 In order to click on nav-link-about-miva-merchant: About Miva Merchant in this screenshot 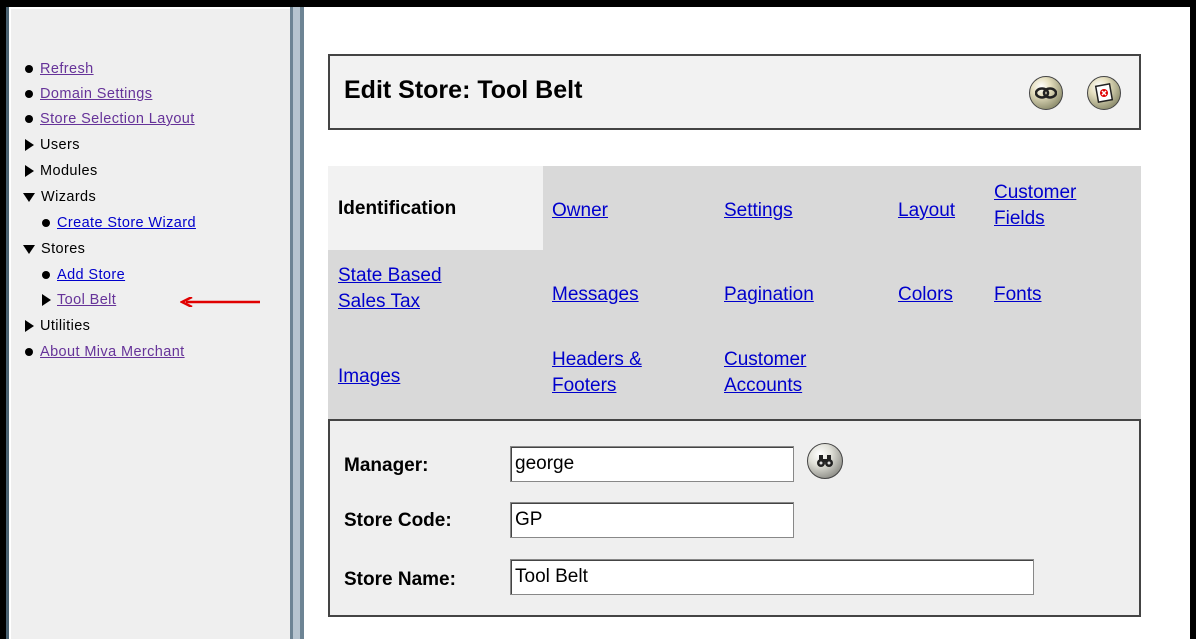, I will do `click(112, 352)`.